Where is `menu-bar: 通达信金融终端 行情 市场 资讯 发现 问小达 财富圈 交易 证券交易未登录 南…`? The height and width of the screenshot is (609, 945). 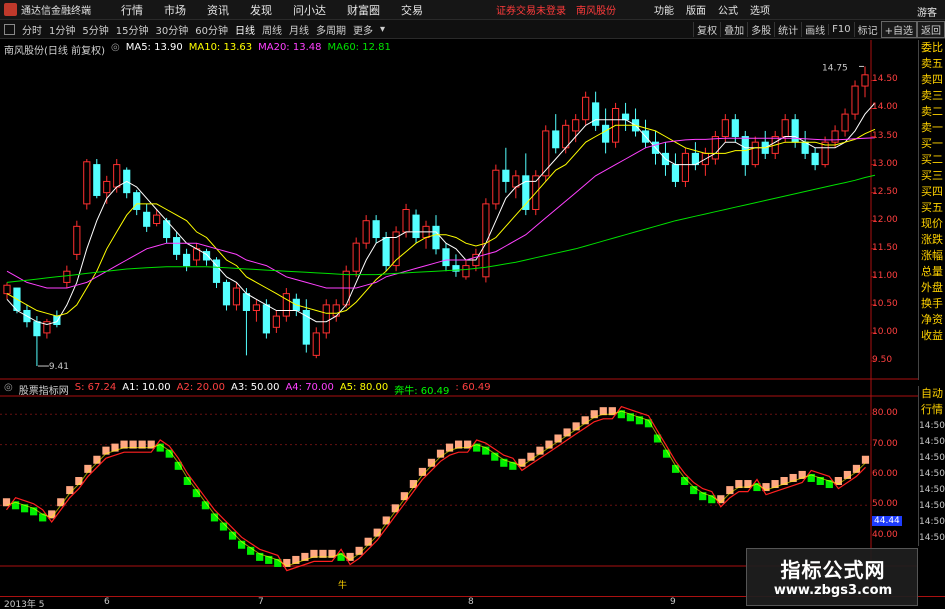
menu-bar: 通达信金融终端 行情 市场 资讯 发现 问小达 财富圈 交易 证券交易未登录 南… is located at coordinates (472, 10).